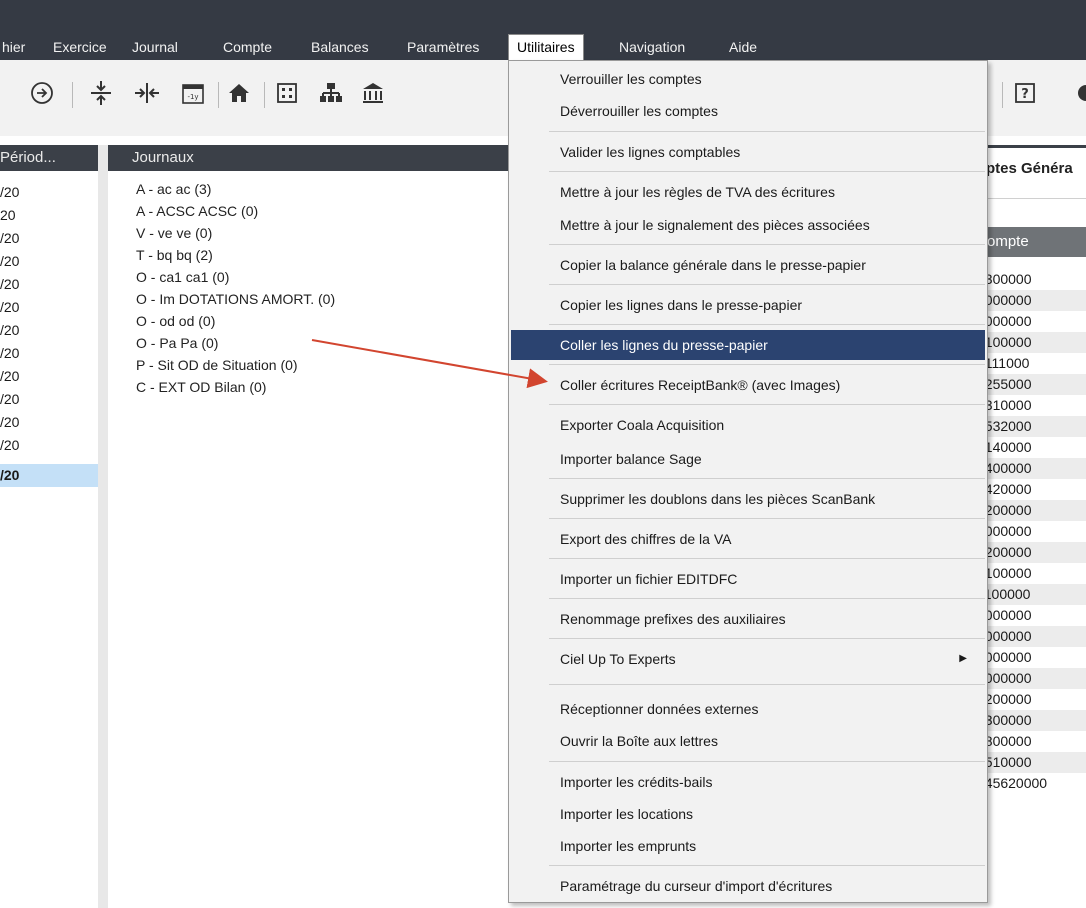 The image size is (1086, 908). Describe the element at coordinates (217, 365) in the screenshot. I see `list-item: P - Sit OD de Situation (0)` at that location.